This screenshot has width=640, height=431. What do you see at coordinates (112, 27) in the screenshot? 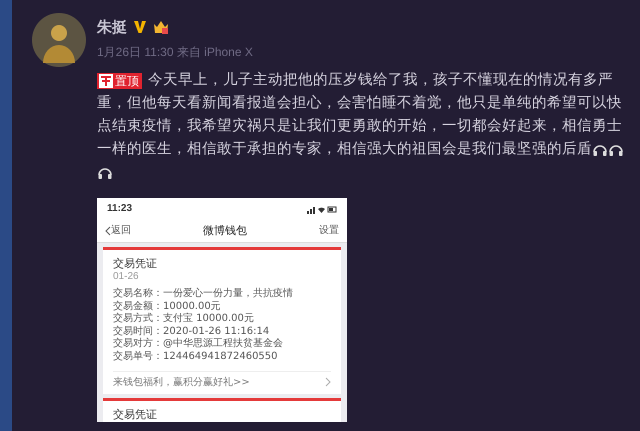
I see `user-name: 朱挺` at bounding box center [112, 27].